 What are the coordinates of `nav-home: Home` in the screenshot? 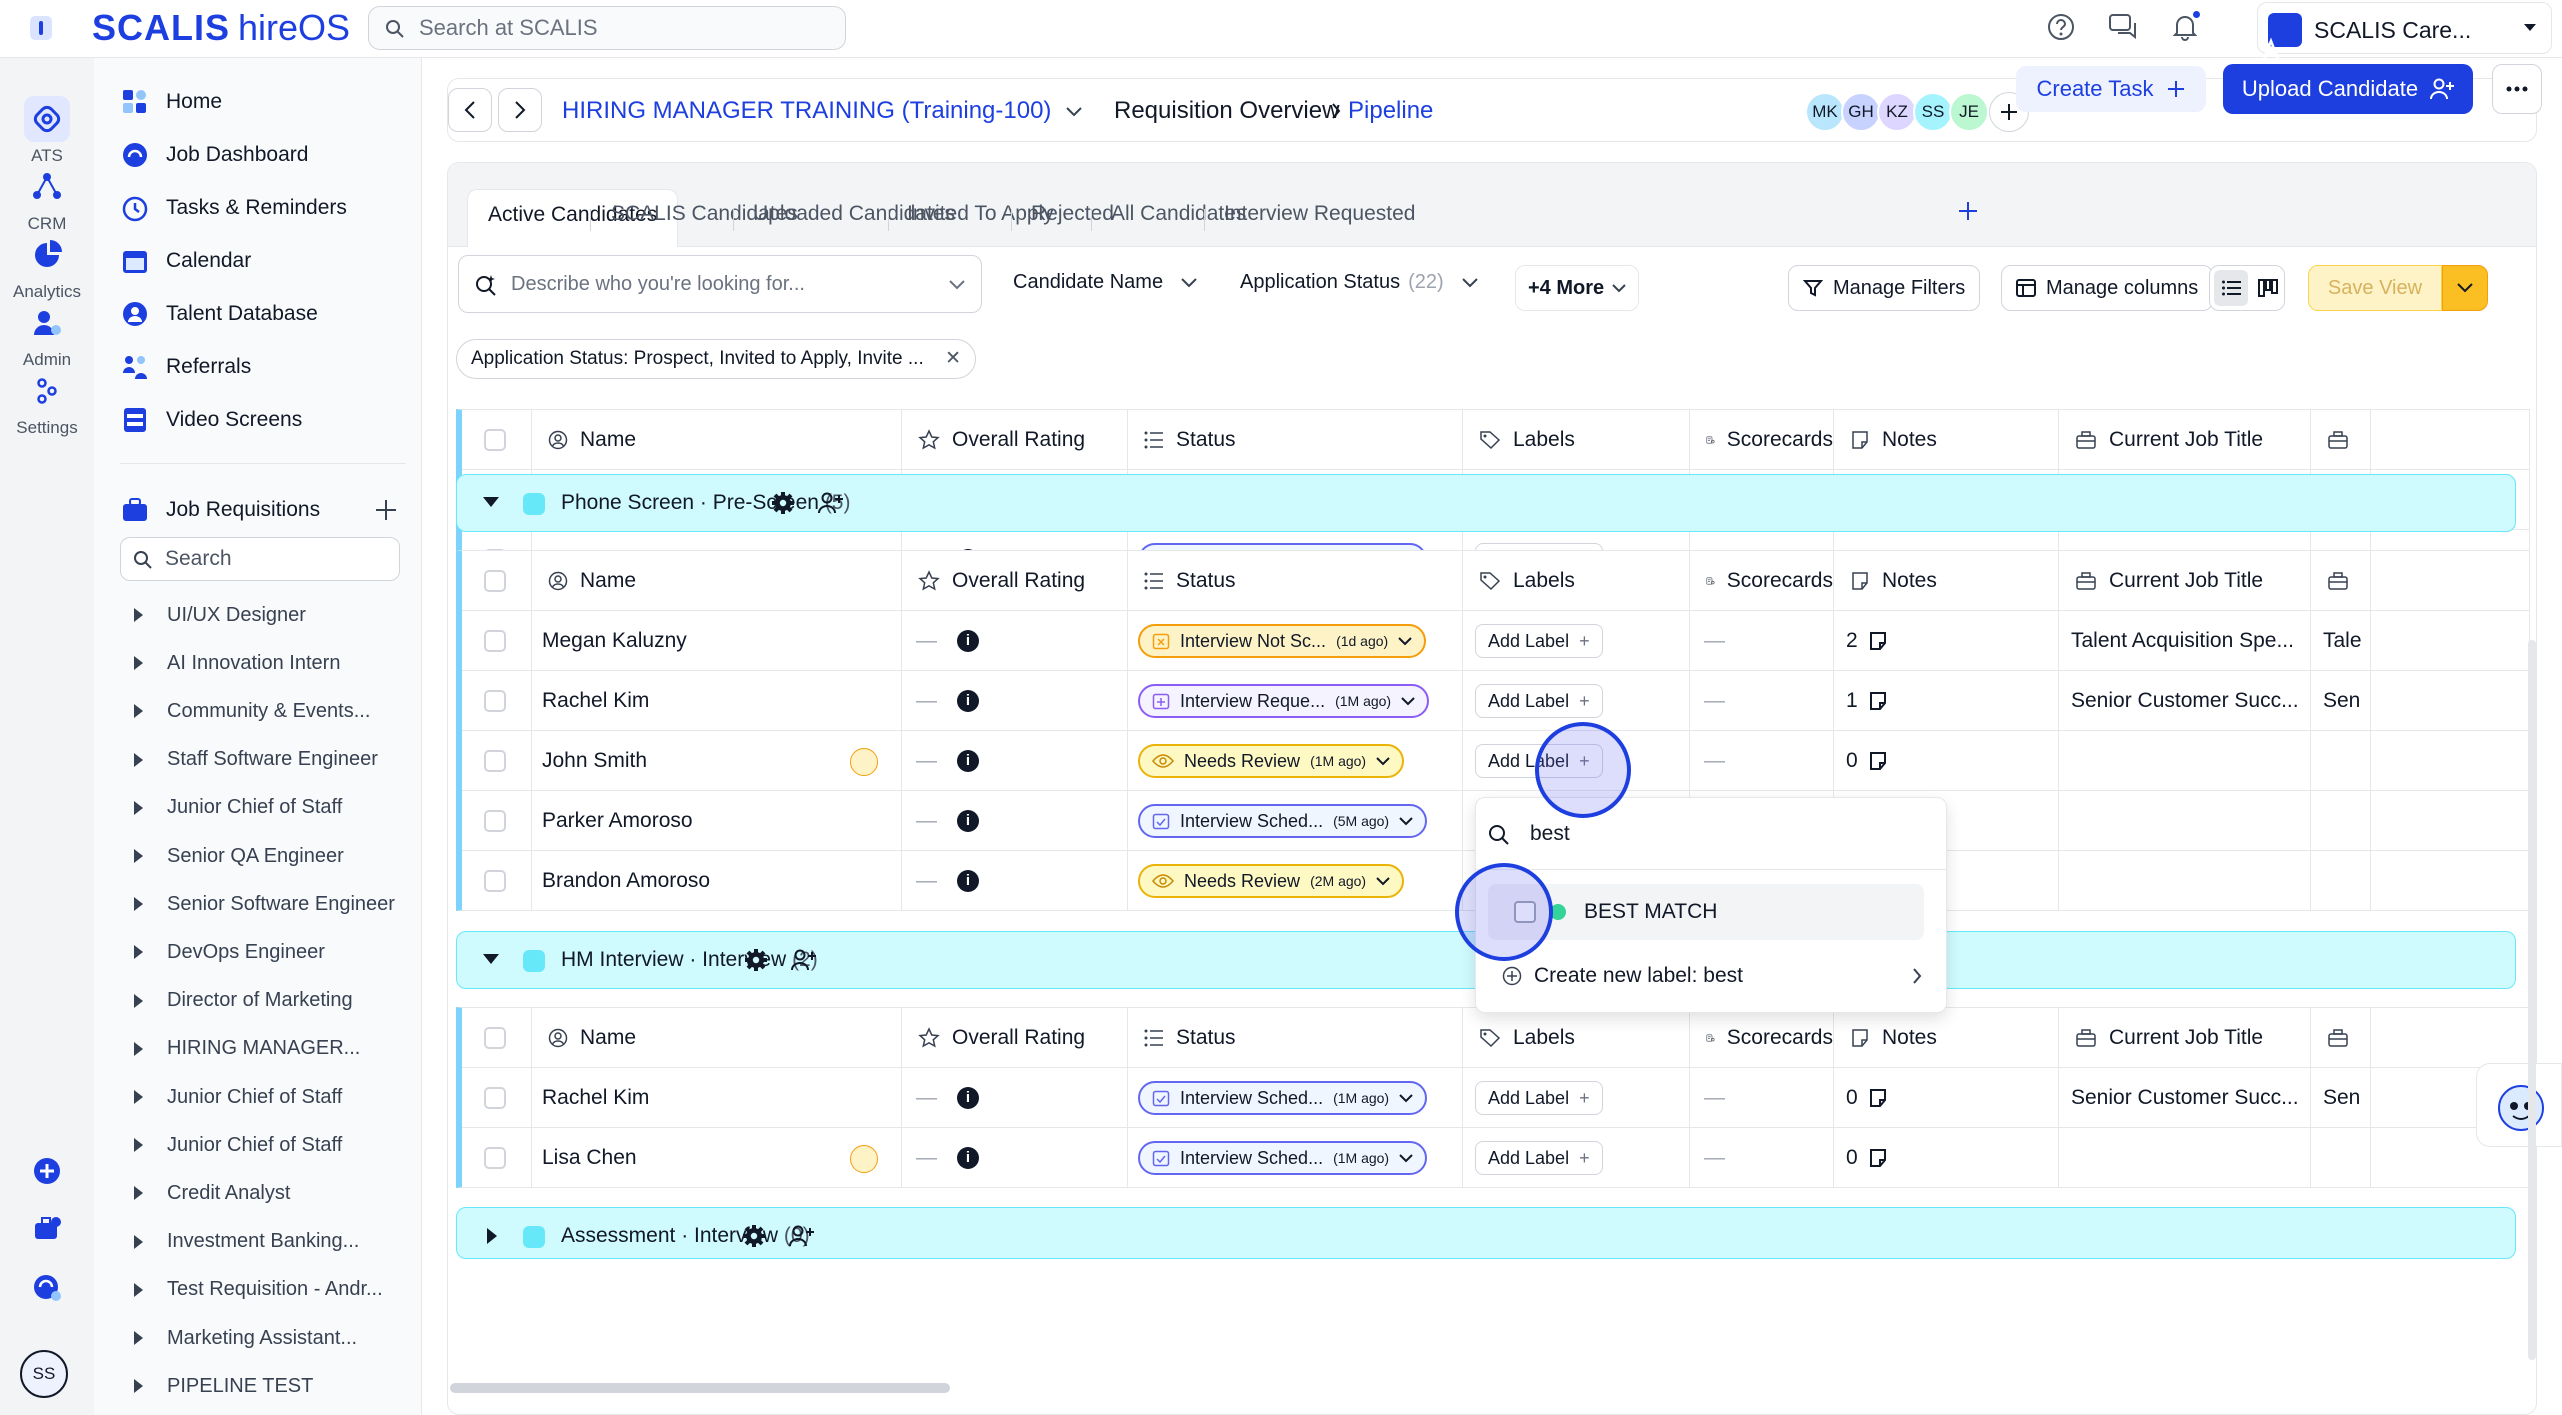 It's located at (171, 102).